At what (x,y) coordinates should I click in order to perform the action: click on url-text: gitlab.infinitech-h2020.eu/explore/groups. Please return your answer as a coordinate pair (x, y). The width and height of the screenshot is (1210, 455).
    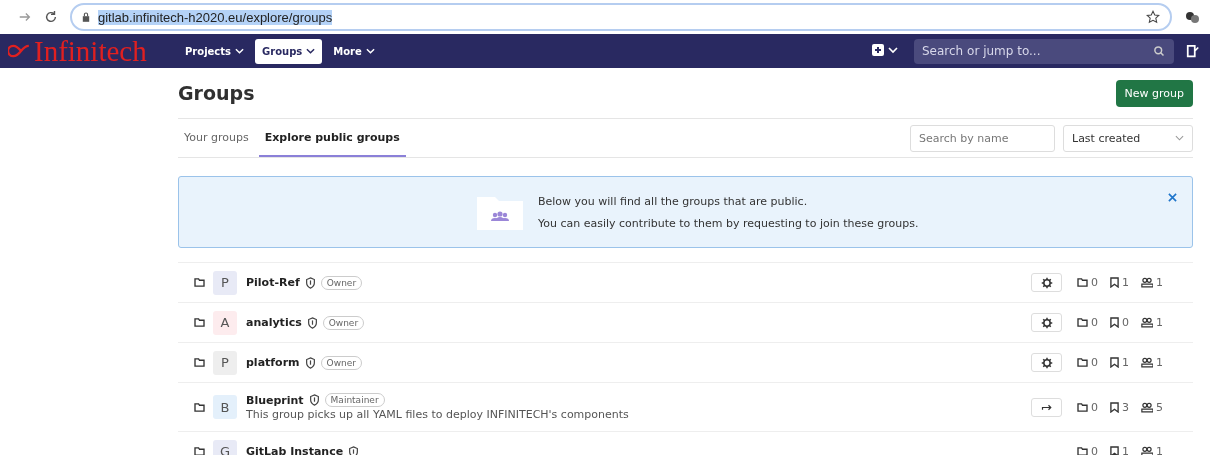
    Looking at the image, I should click on (215, 17).